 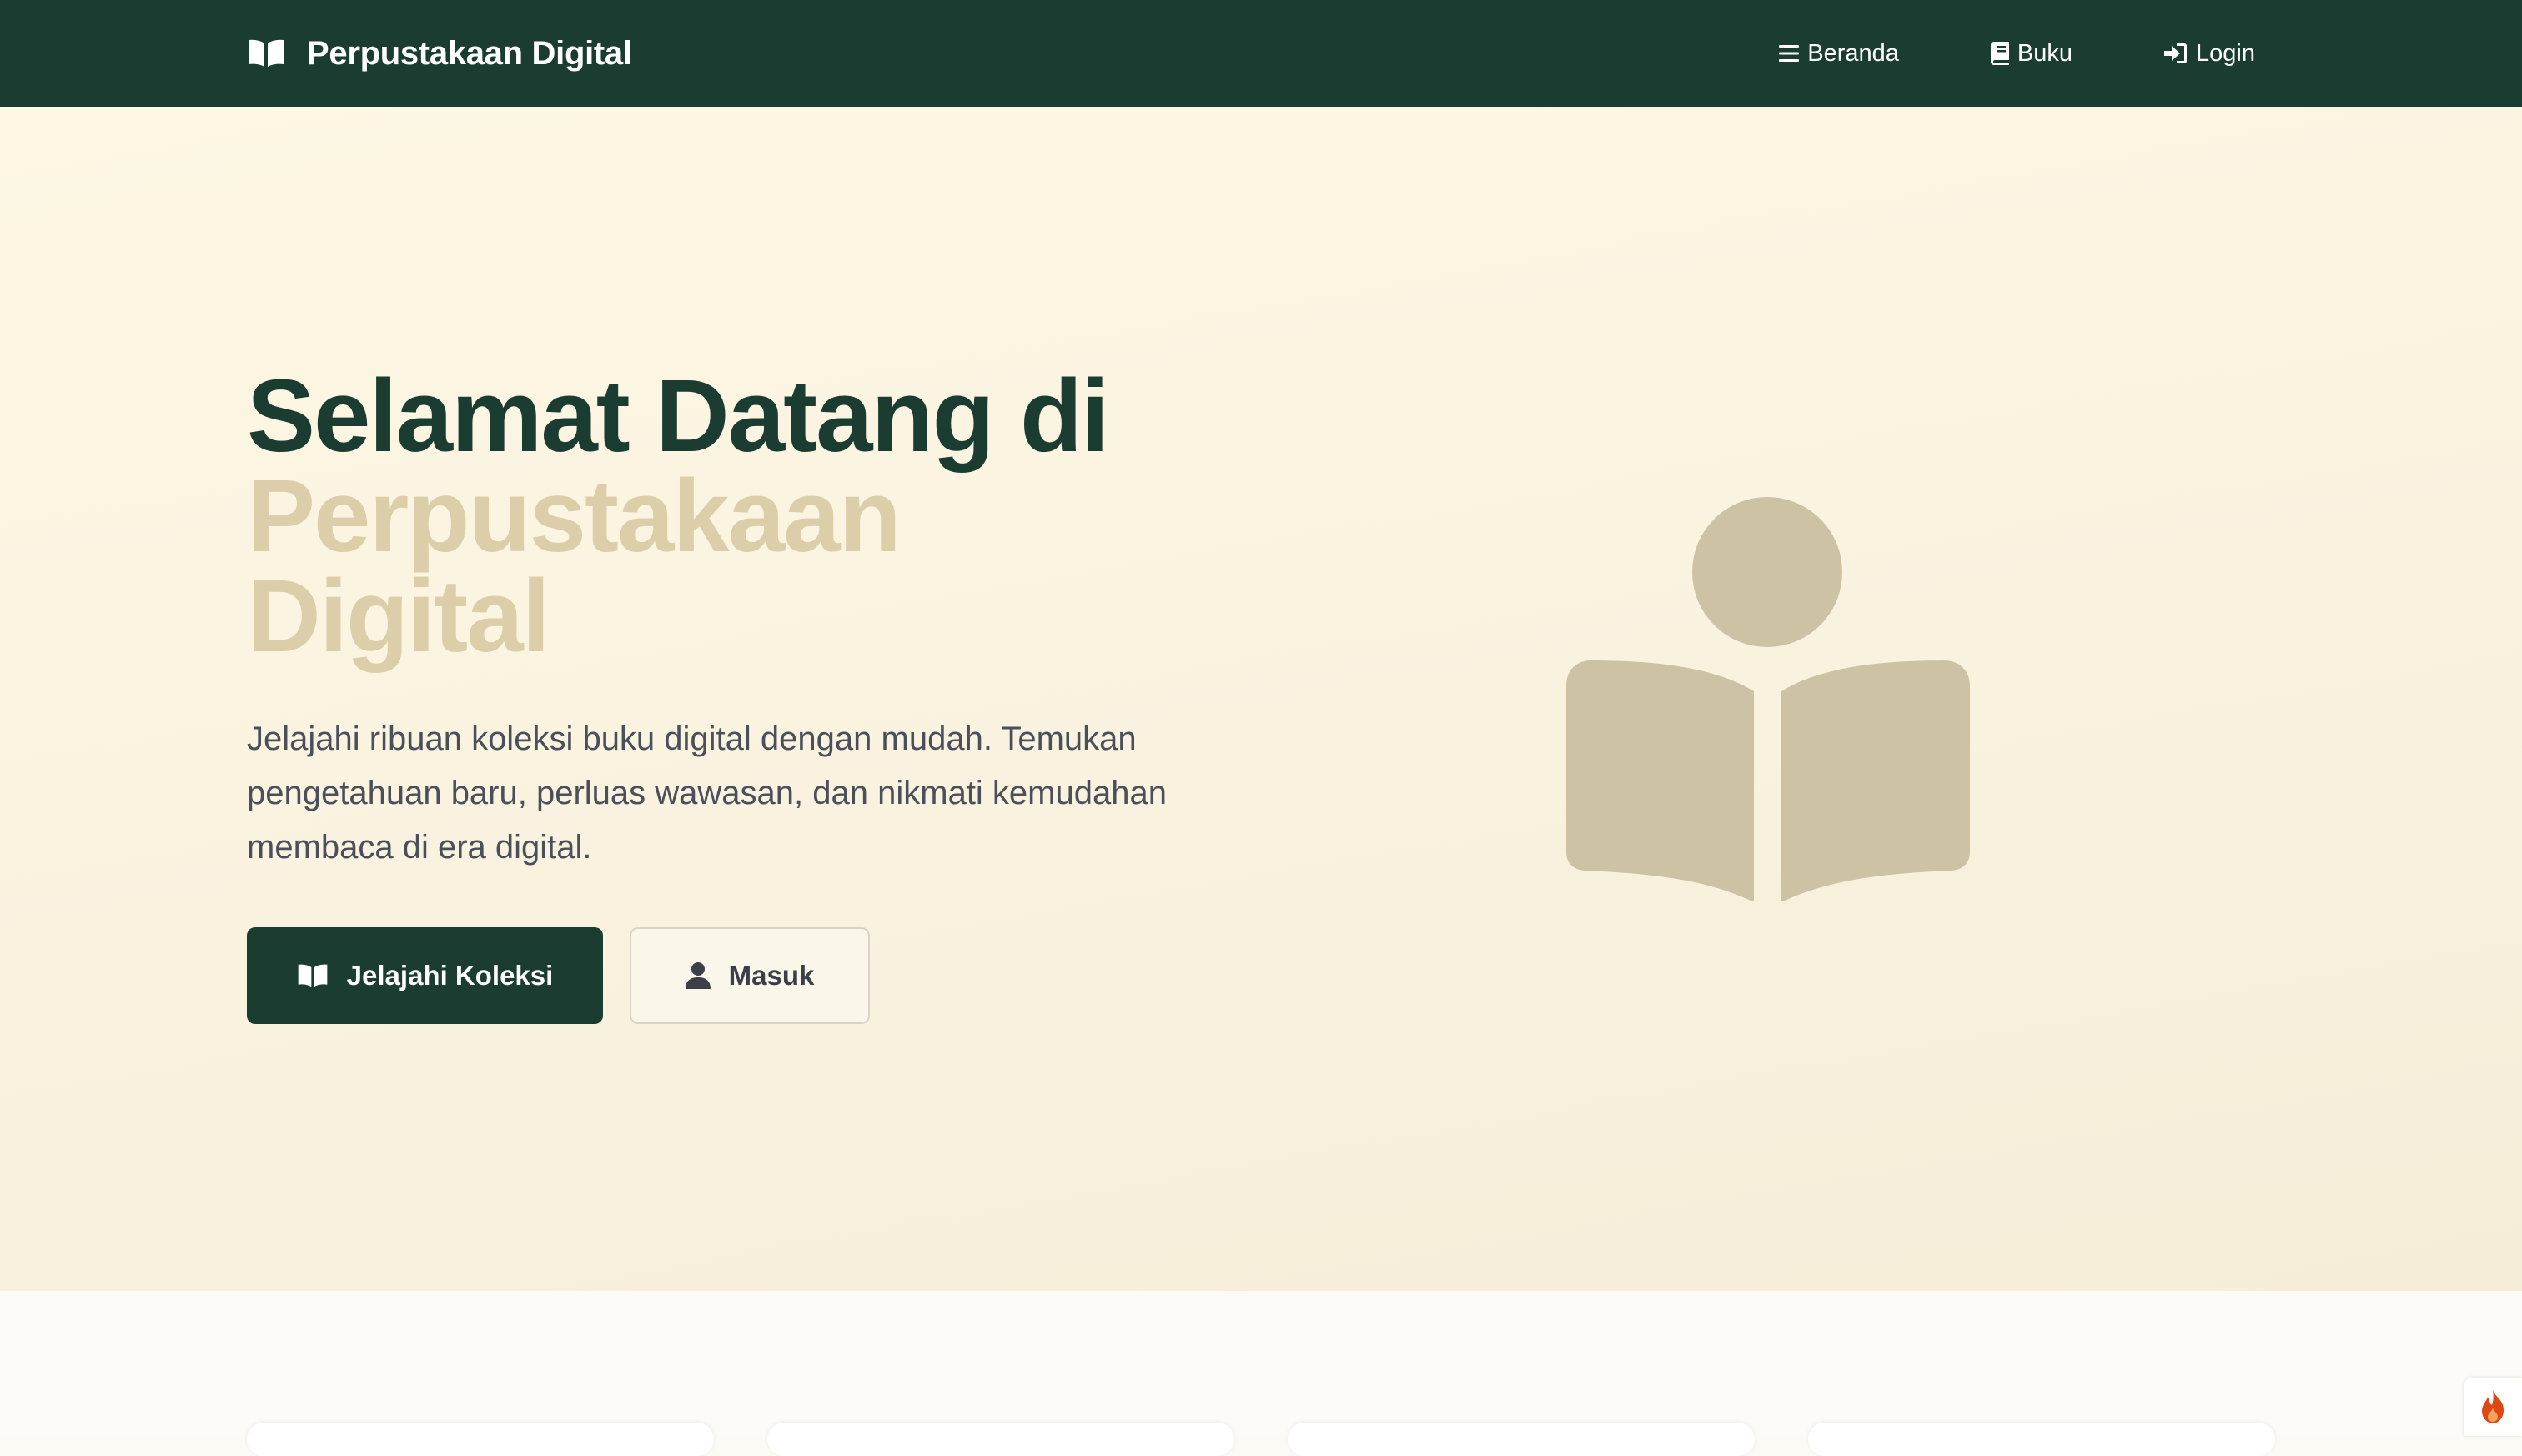 I want to click on nav-beranda-label: Beranda, so click(x=1853, y=53).